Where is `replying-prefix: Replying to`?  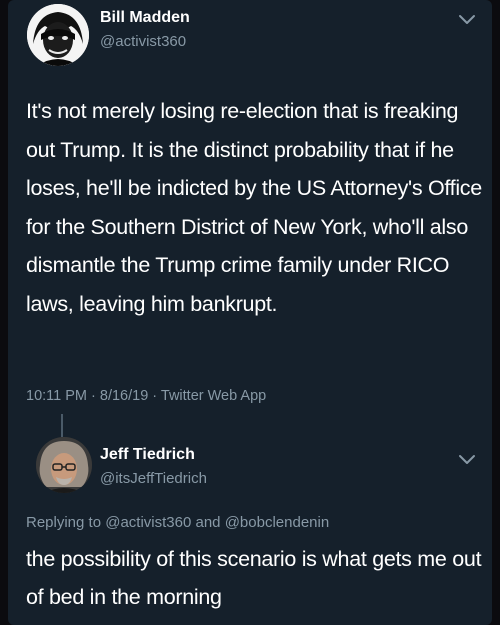
replying-prefix: Replying to is located at coordinates (64, 522).